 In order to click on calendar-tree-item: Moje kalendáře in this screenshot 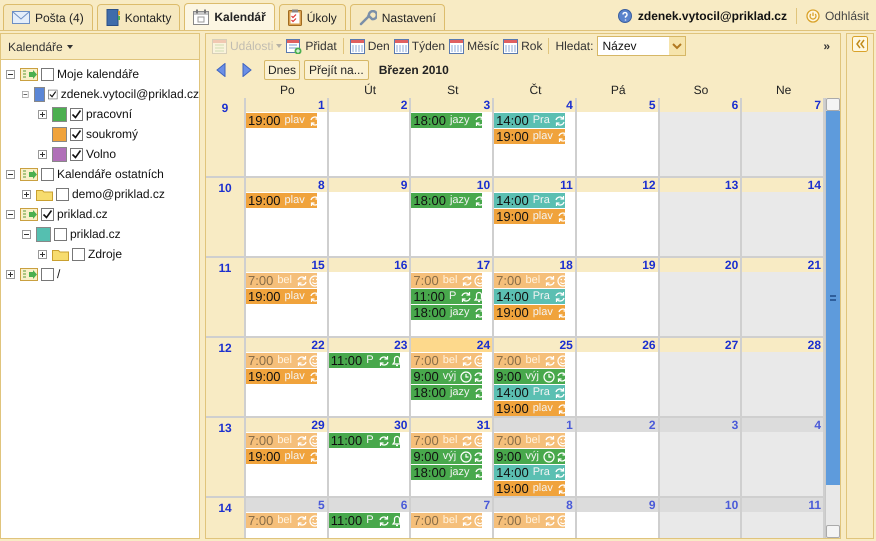, I will do `click(98, 74)`.